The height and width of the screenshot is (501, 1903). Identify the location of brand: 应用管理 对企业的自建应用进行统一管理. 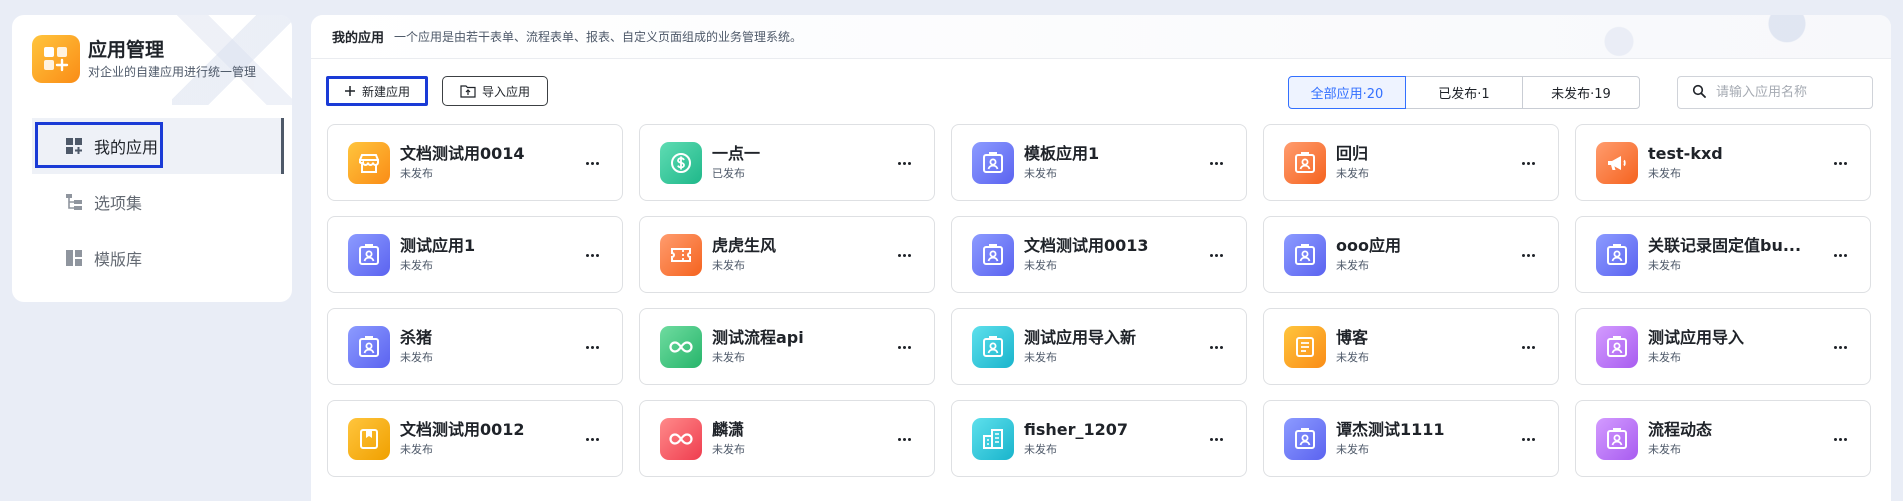
(144, 59).